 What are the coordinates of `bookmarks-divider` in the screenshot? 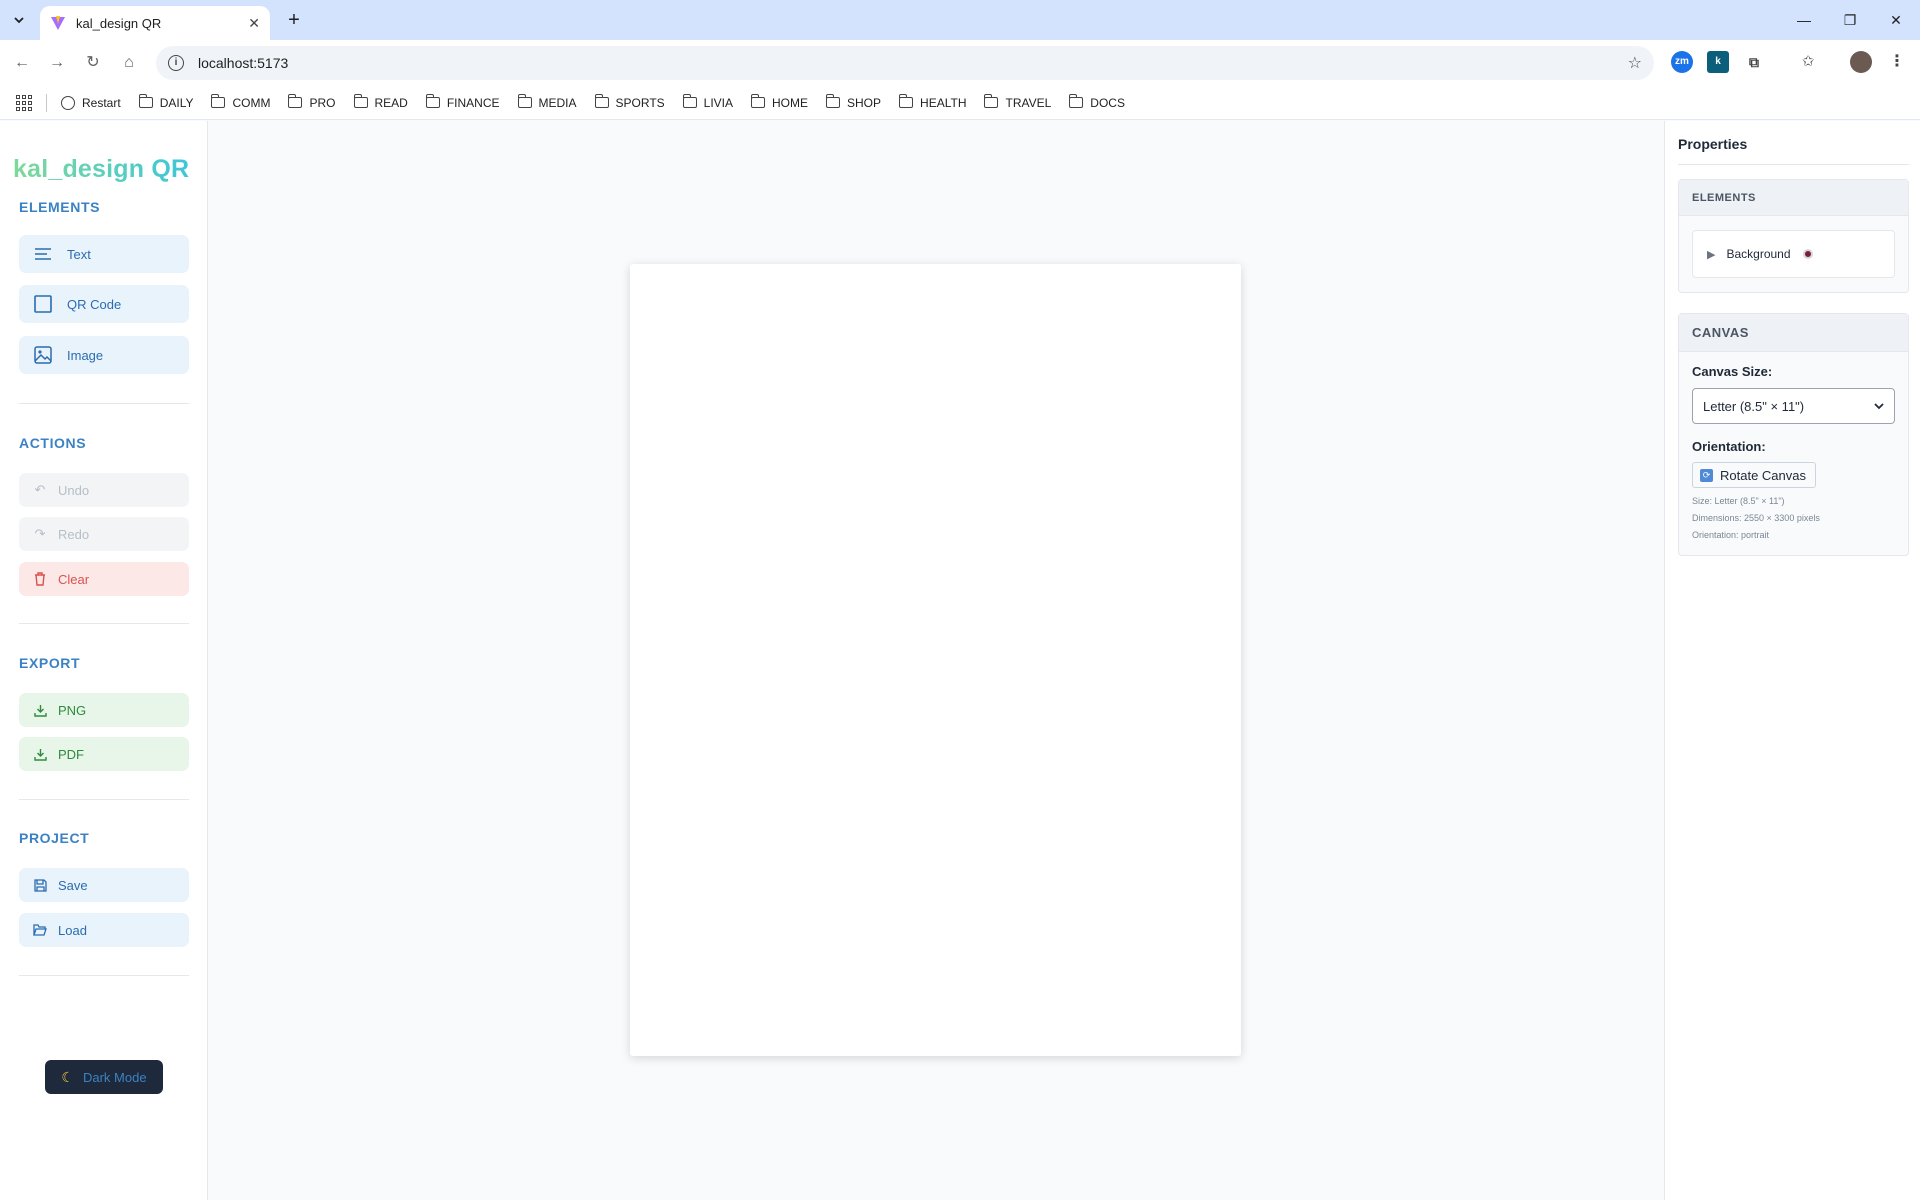 It's located at (46, 102).